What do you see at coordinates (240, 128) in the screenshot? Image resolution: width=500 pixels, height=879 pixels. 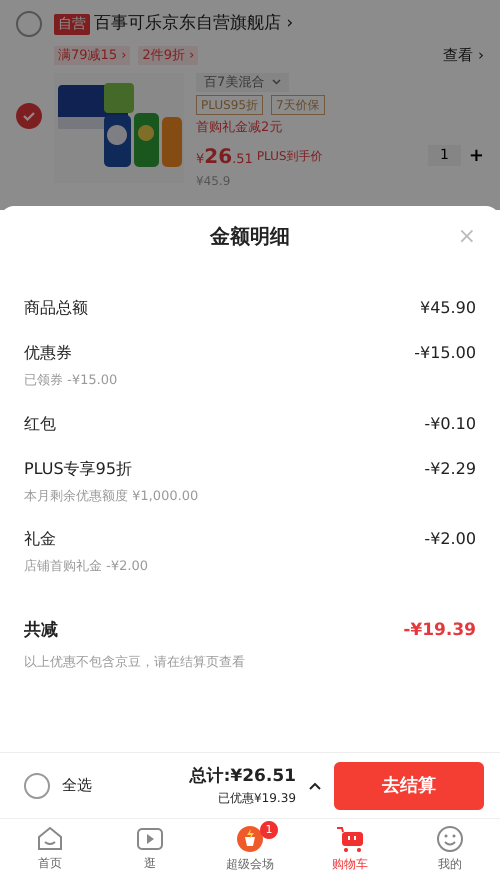 I see `gift-promo: 首购礼金减2元` at bounding box center [240, 128].